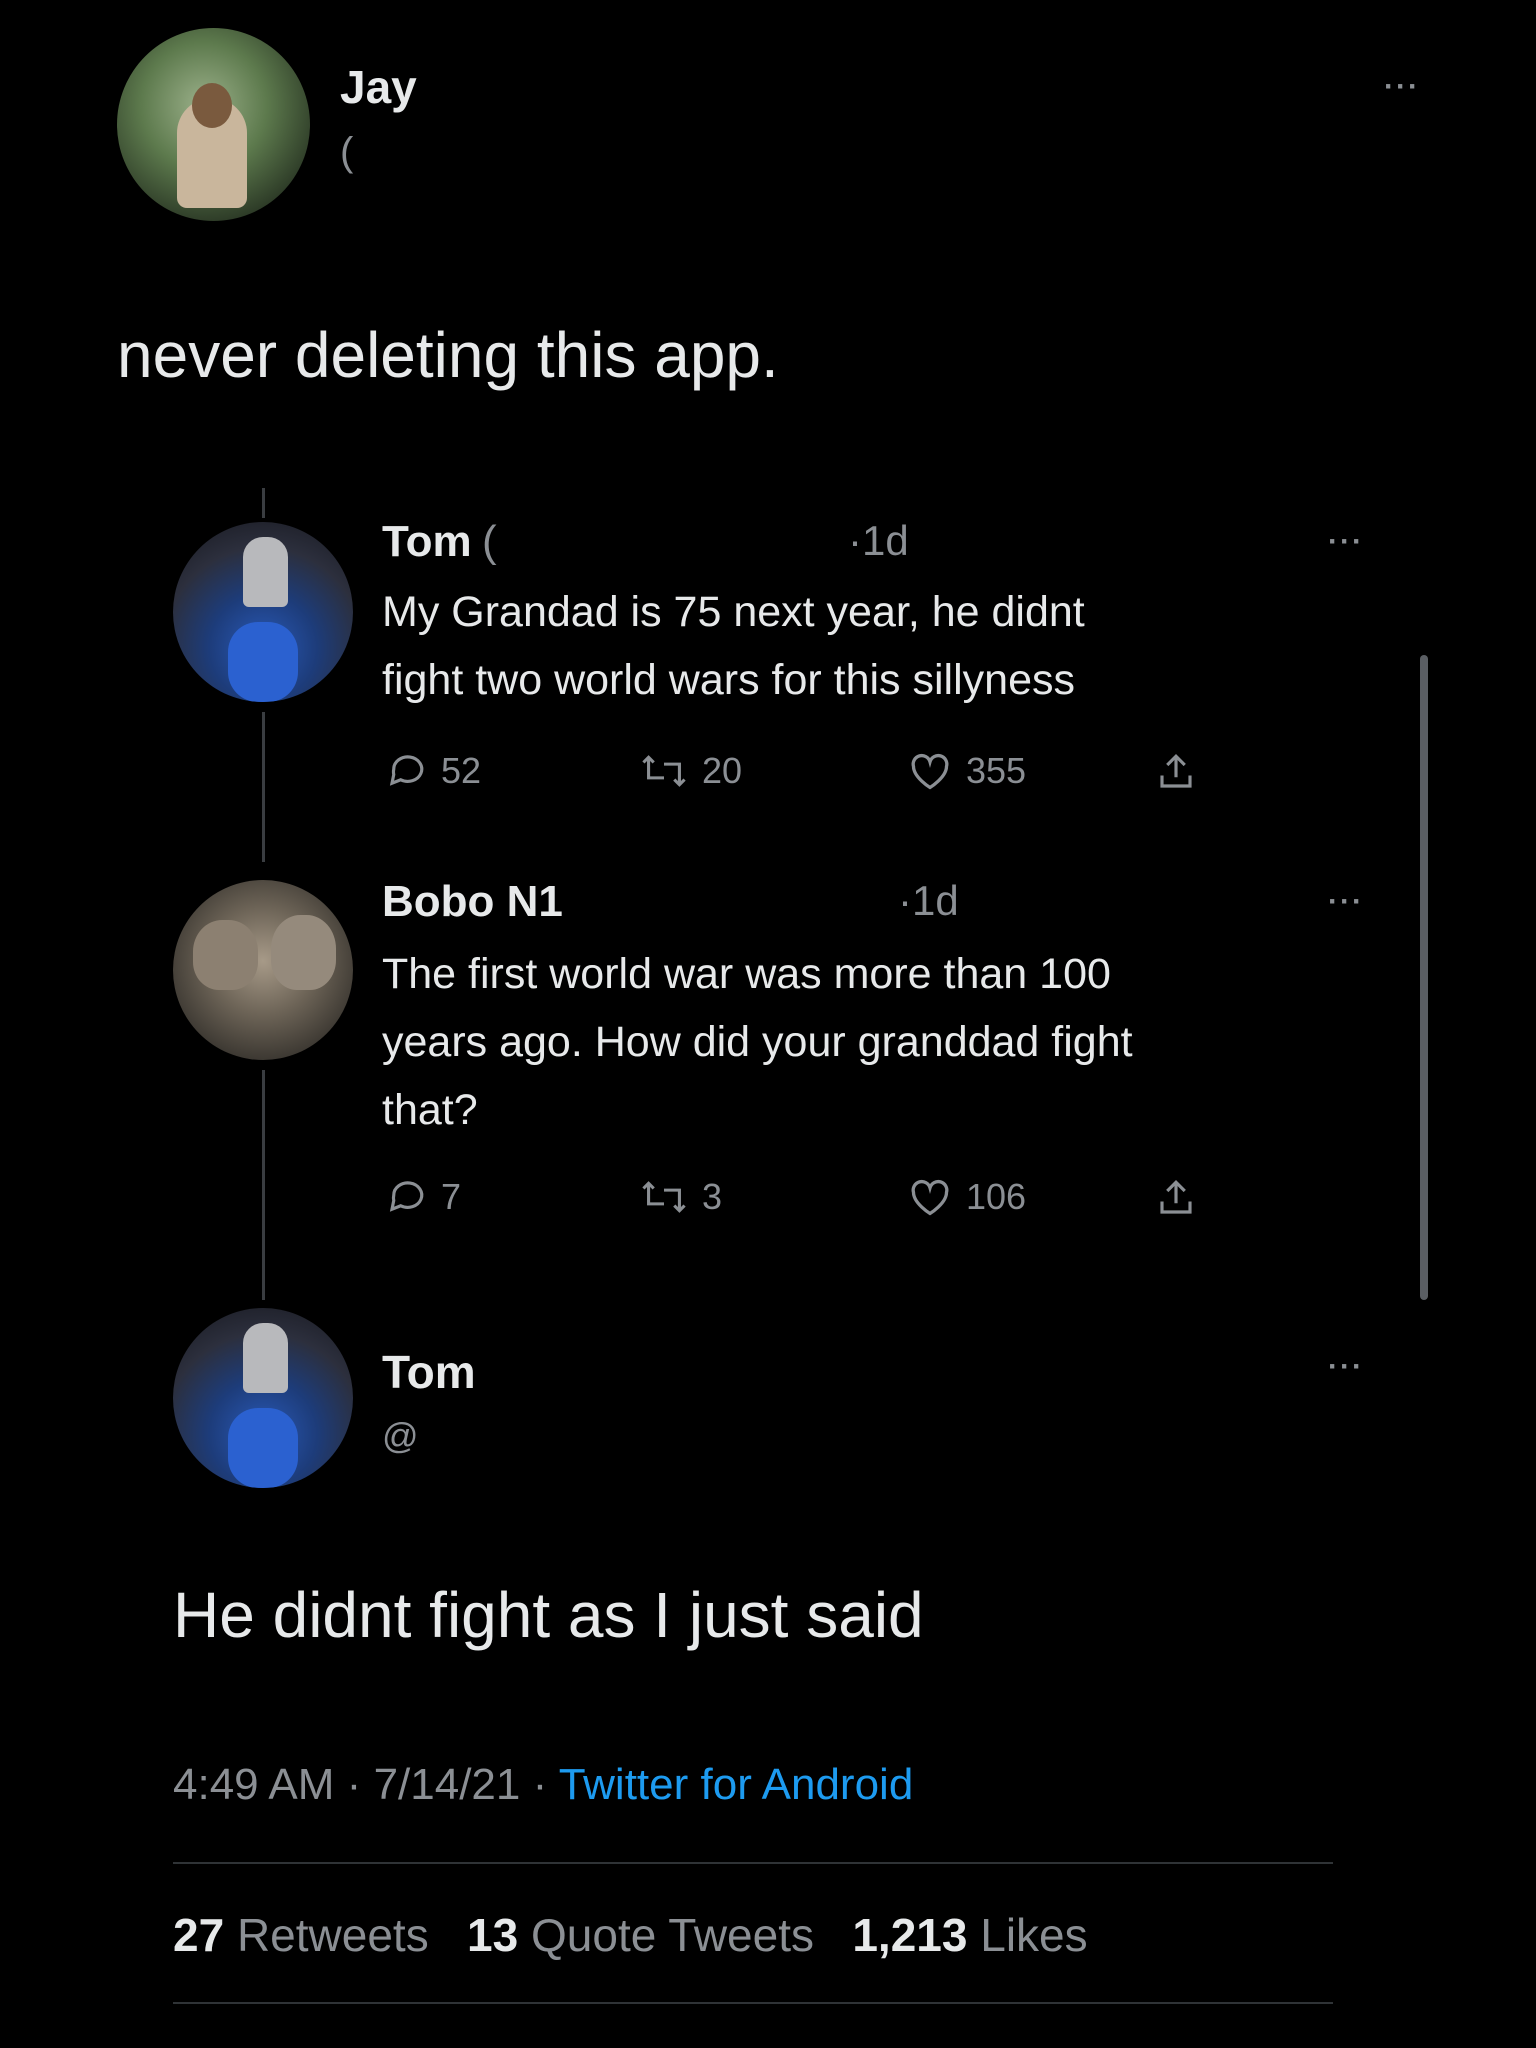 The image size is (1536, 2048). I want to click on text-line: My Grandad is 75 next year, he didnt, so click(733, 612).